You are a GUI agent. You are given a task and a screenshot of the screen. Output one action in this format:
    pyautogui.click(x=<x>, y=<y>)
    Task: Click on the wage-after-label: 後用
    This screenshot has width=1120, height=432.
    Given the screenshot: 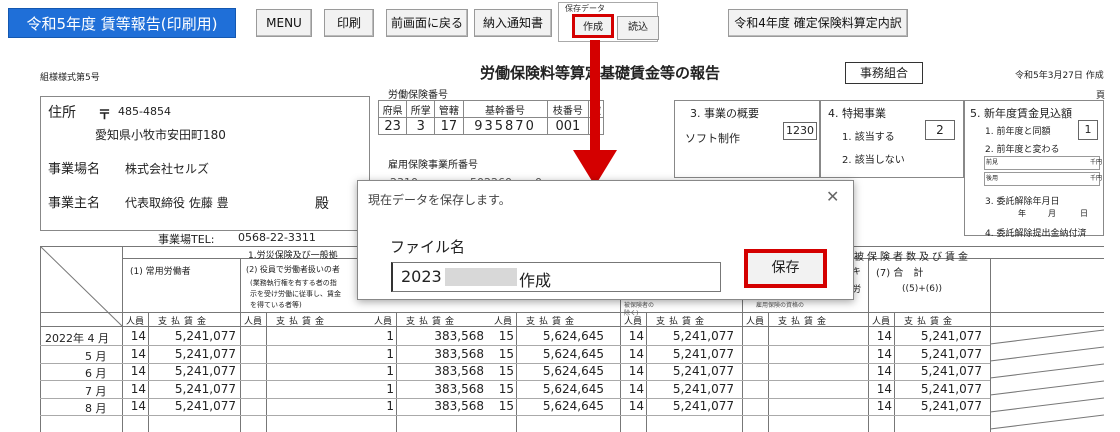 What is the action you would take?
    pyautogui.click(x=992, y=178)
    